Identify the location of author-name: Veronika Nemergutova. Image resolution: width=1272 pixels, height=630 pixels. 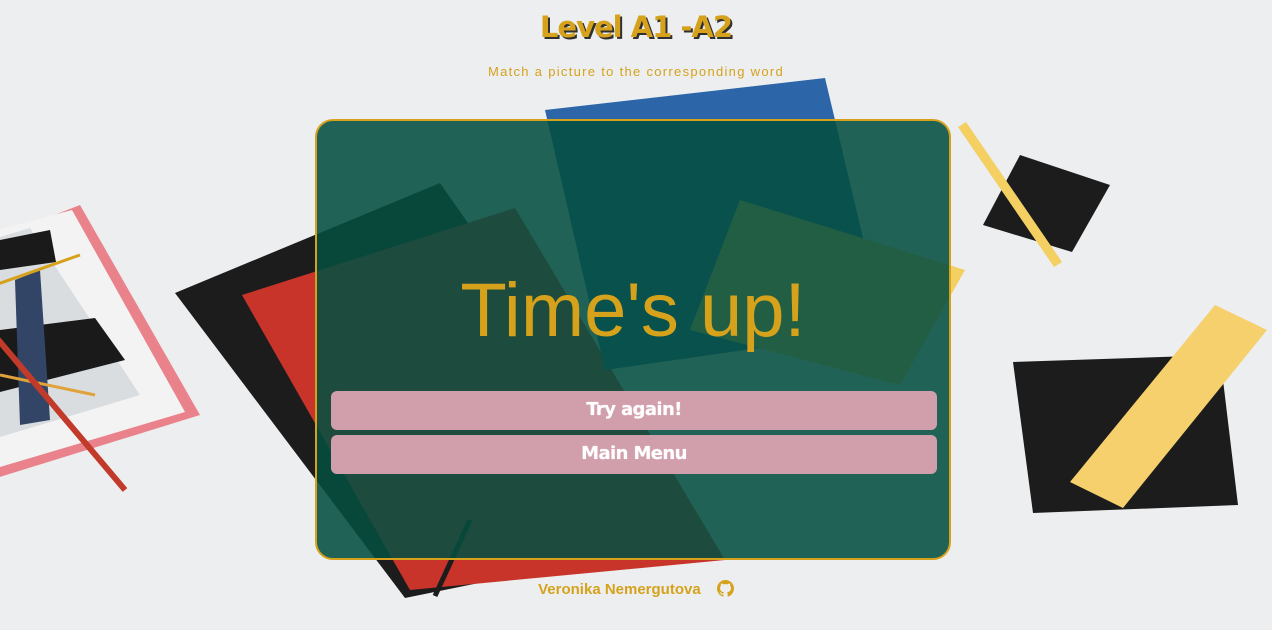
(619, 589).